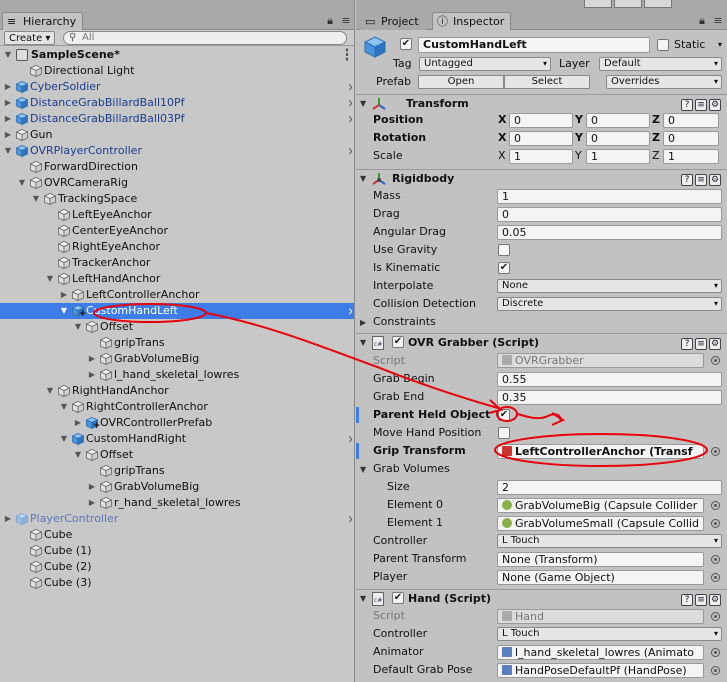 The width and height of the screenshot is (727, 682). I want to click on size-field: 2, so click(609, 487).